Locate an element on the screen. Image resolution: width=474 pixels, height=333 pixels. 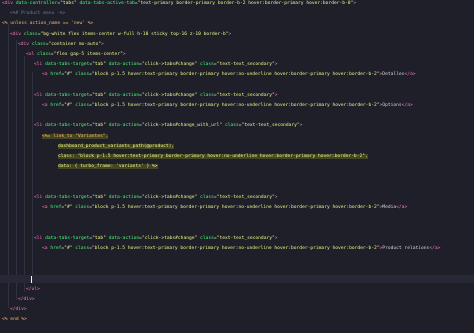
code-line: <%= link_to "Variantes", is located at coordinates (237, 137).